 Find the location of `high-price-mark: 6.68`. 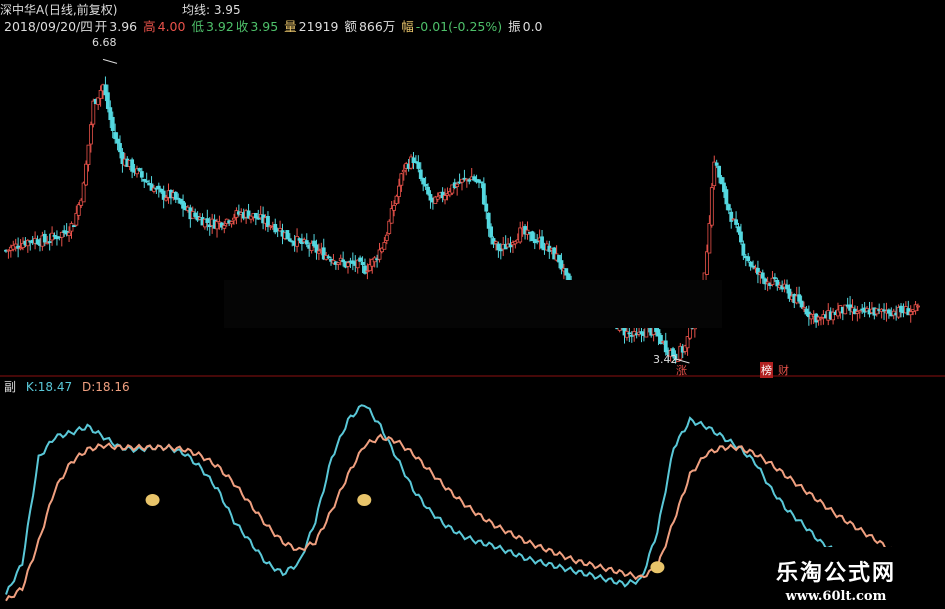

high-price-mark: 6.68 is located at coordinates (104, 42).